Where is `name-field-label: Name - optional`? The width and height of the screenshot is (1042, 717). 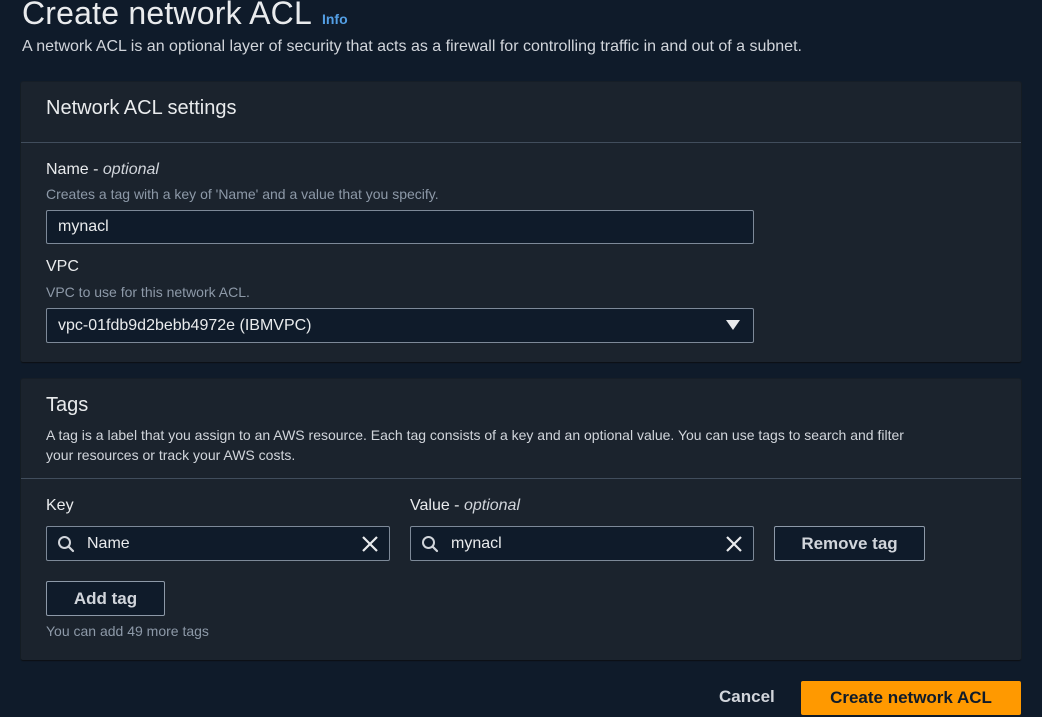
name-field-label: Name - optional is located at coordinates (102, 170).